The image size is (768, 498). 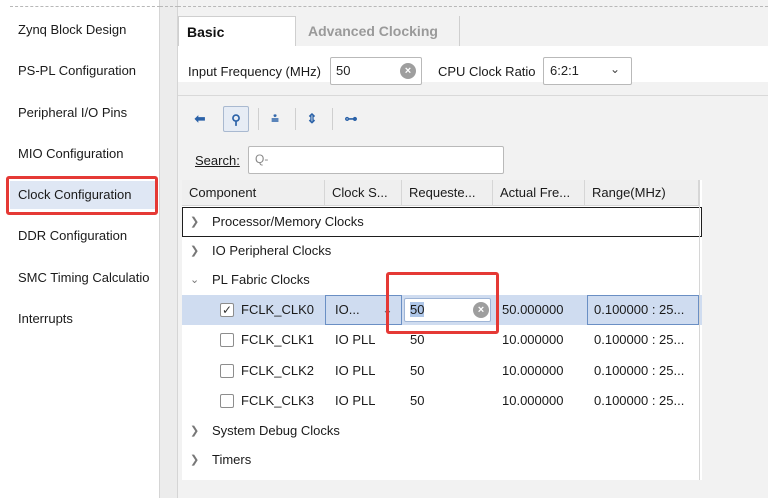 What do you see at coordinates (564, 70) in the screenshot?
I see `cpu-clock-ratio-value: 6:2:1` at bounding box center [564, 70].